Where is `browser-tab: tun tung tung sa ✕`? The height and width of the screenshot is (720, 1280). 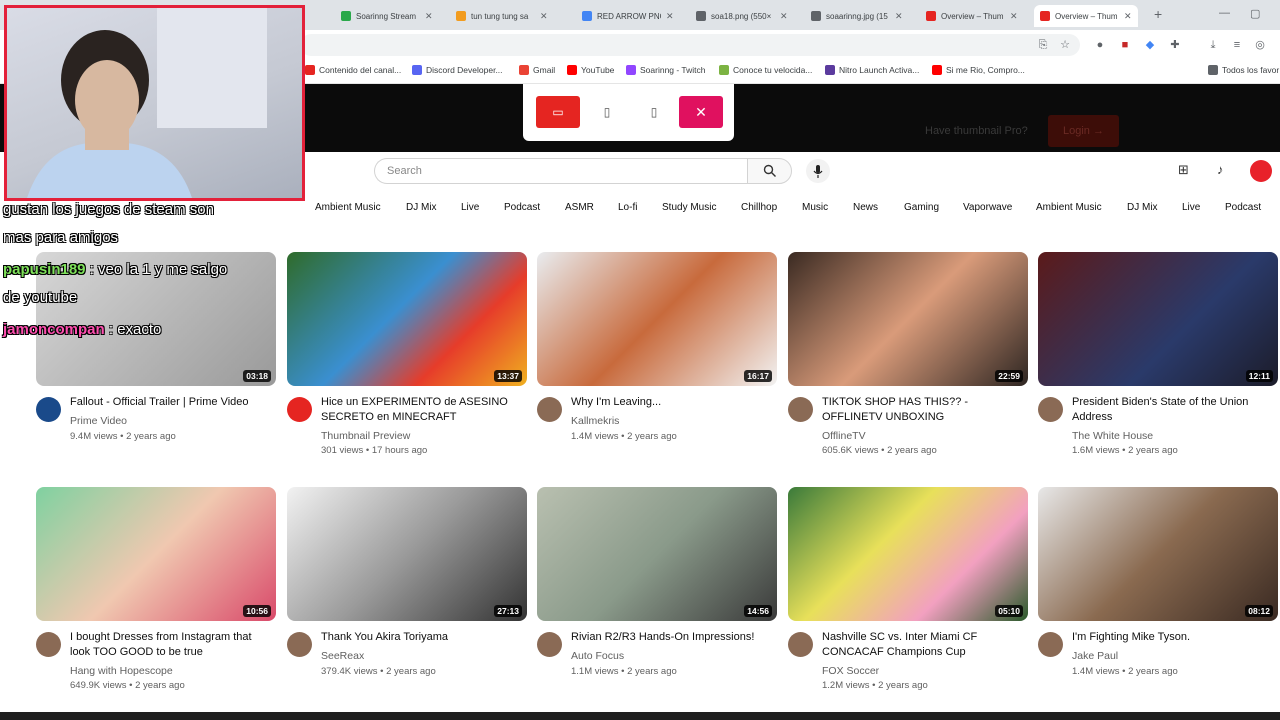
browser-tab: tun tung tung sa ✕ is located at coordinates (502, 16).